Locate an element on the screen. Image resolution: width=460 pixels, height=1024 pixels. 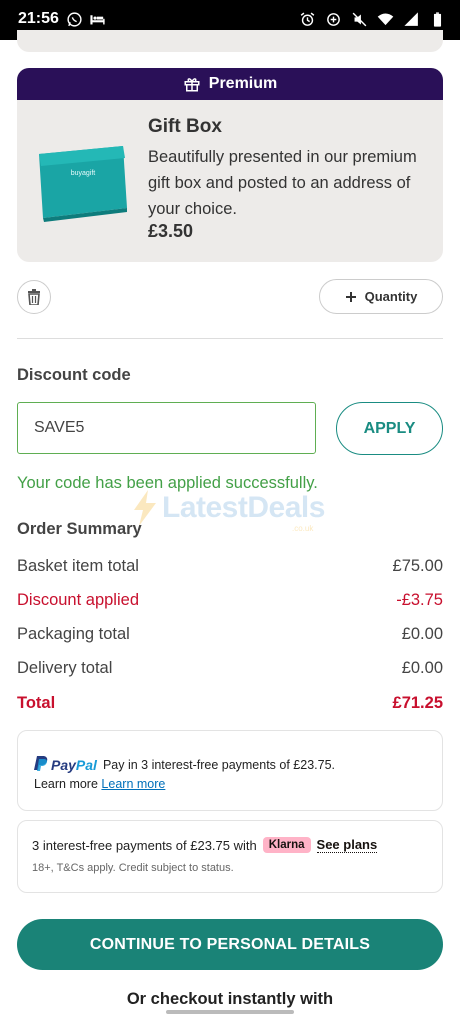
total-value: £71.25 is located at coordinates (417, 703).